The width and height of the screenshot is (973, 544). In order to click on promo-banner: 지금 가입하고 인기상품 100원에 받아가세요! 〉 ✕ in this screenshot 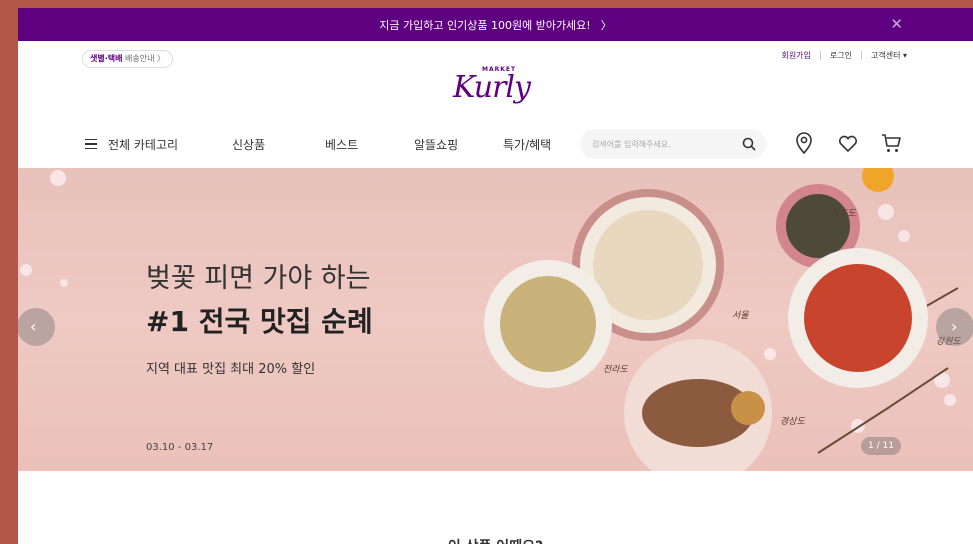, I will do `click(495, 24)`.